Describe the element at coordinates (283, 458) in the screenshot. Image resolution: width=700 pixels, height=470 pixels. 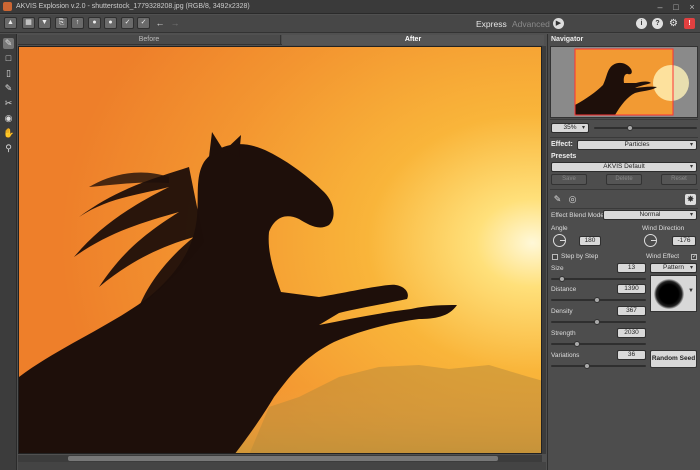
I see `scroll-thumb` at that location.